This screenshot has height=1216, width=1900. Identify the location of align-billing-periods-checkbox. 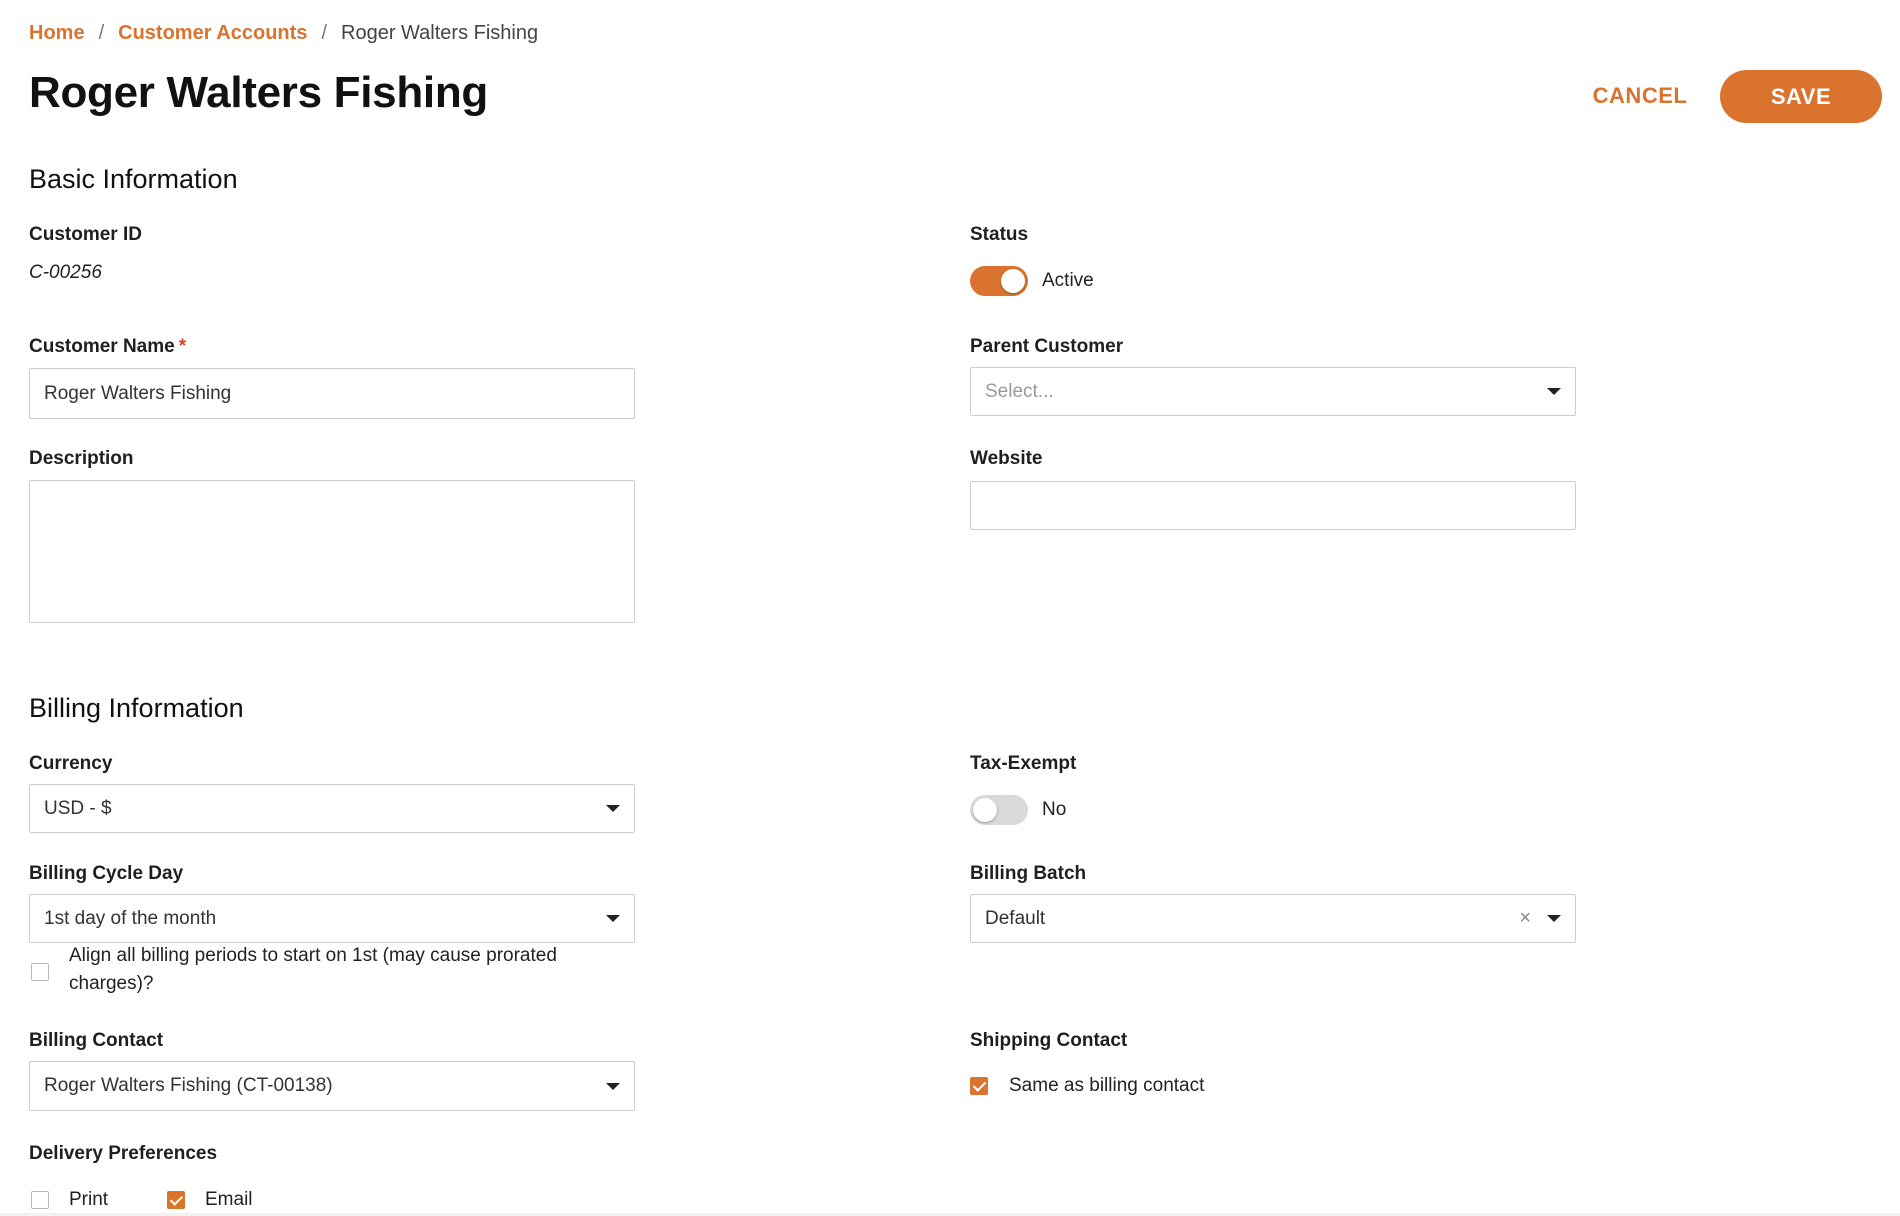
(40, 972).